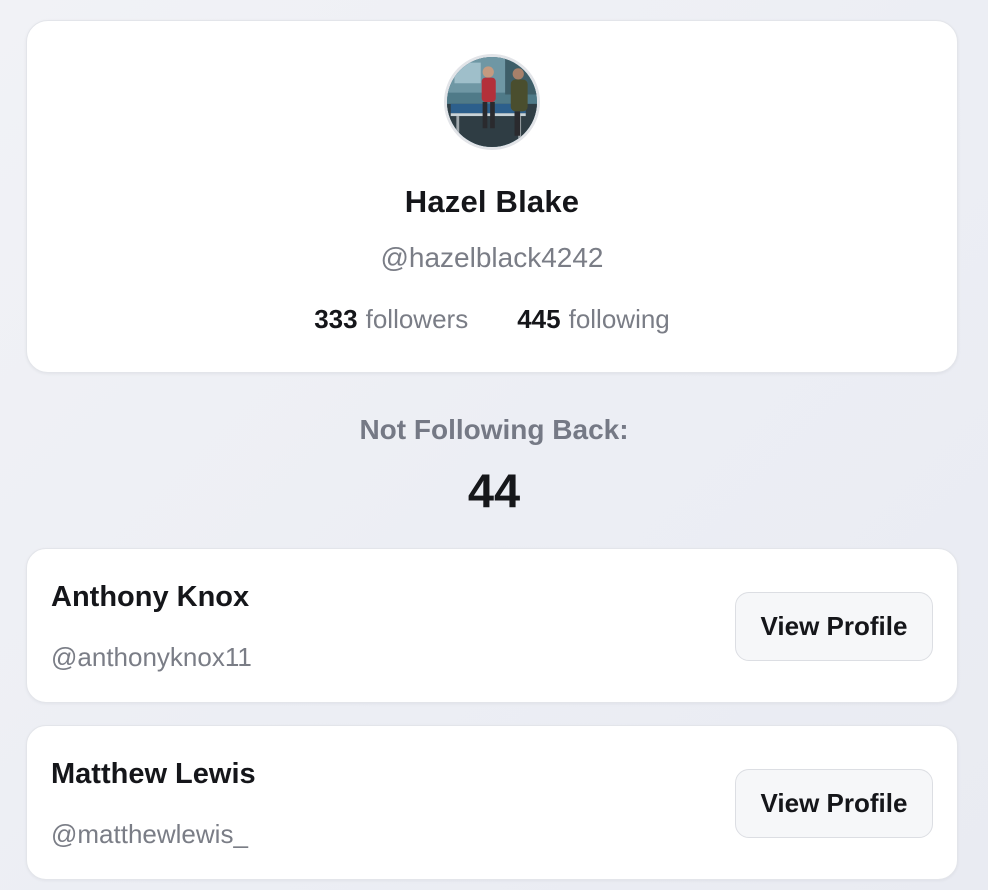 The width and height of the screenshot is (988, 890). What do you see at coordinates (492, 319) in the screenshot?
I see `profile-stats: 333 followers 445 following` at bounding box center [492, 319].